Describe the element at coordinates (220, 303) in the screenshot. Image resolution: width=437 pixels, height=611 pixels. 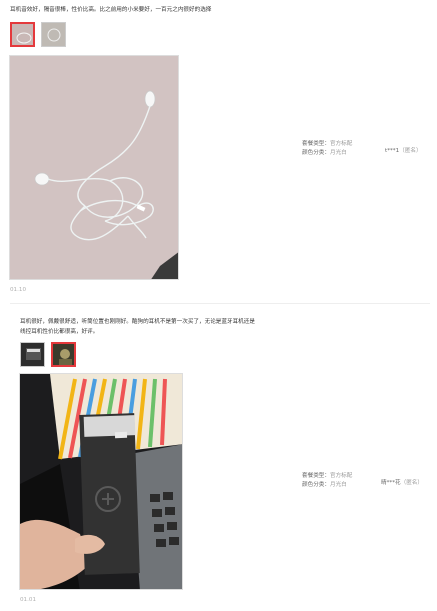
I see `divider` at that location.